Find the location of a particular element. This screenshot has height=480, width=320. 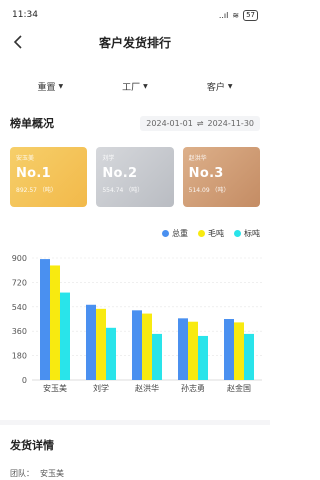

status-icons: ..ıl ≋ 57 is located at coordinates (238, 15).